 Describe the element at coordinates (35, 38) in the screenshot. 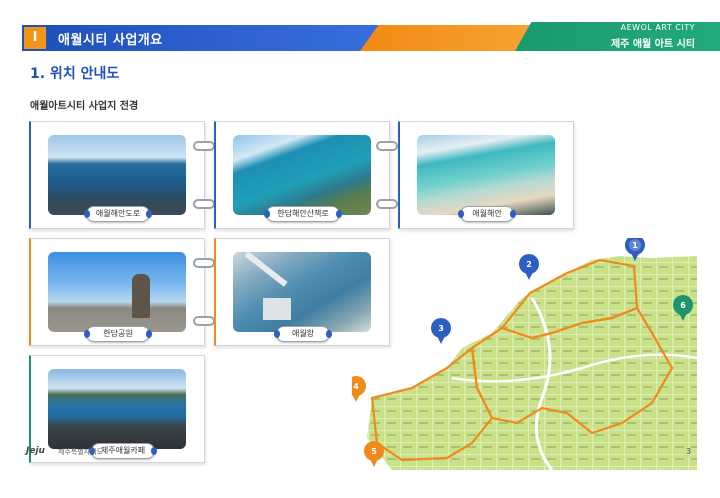

I see `section-number-badge: I` at that location.